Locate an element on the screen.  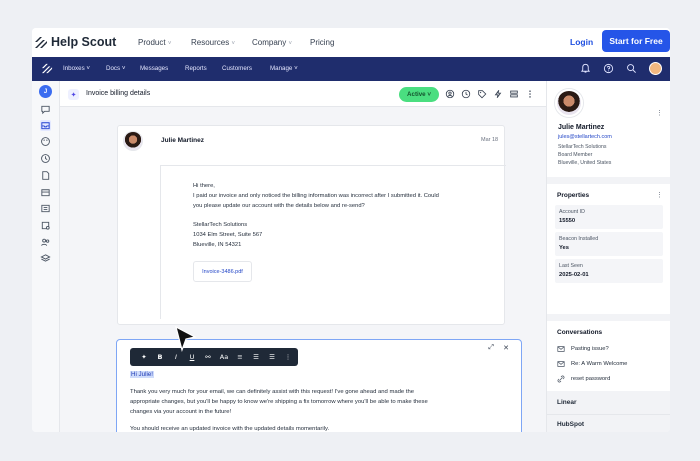
nav-manage: Manage ˅ is located at coordinates (284, 68).